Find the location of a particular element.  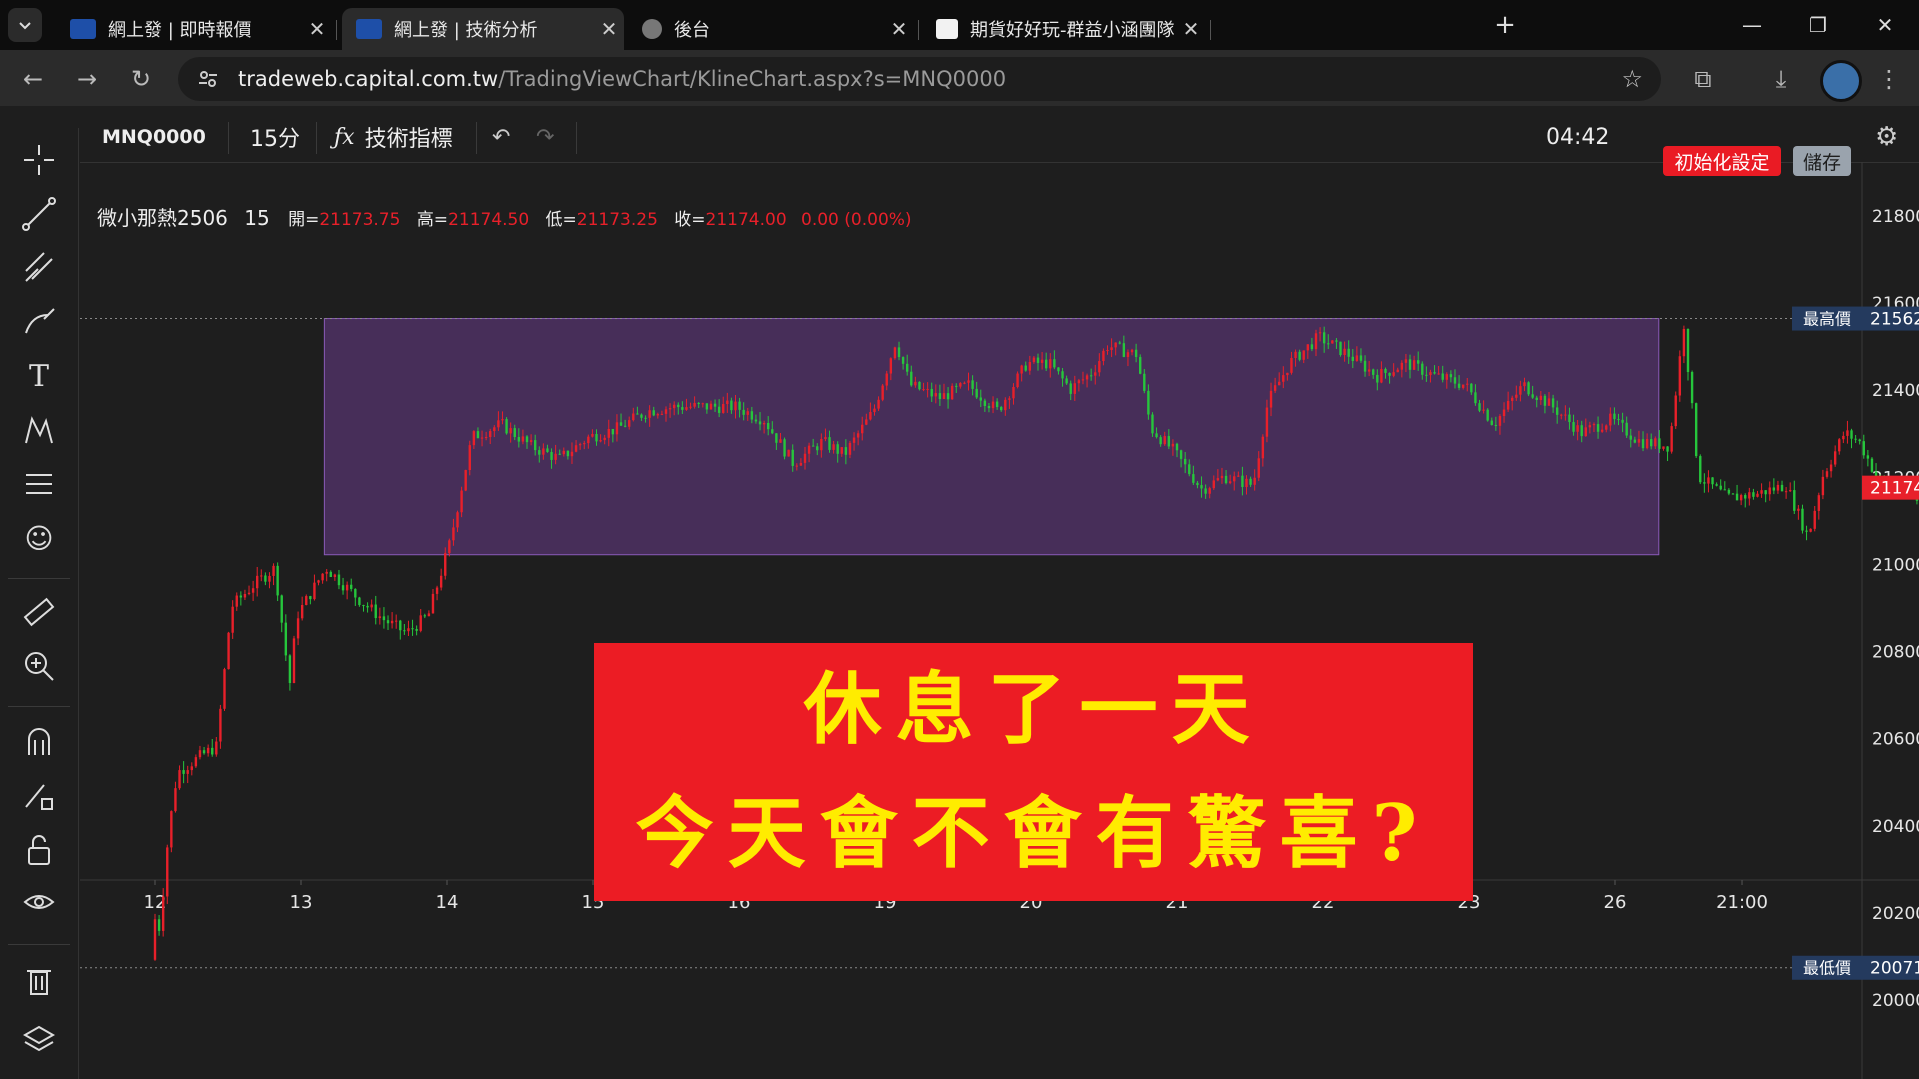

price-tick-label: 21000.00 is located at coordinates (1895, 565).